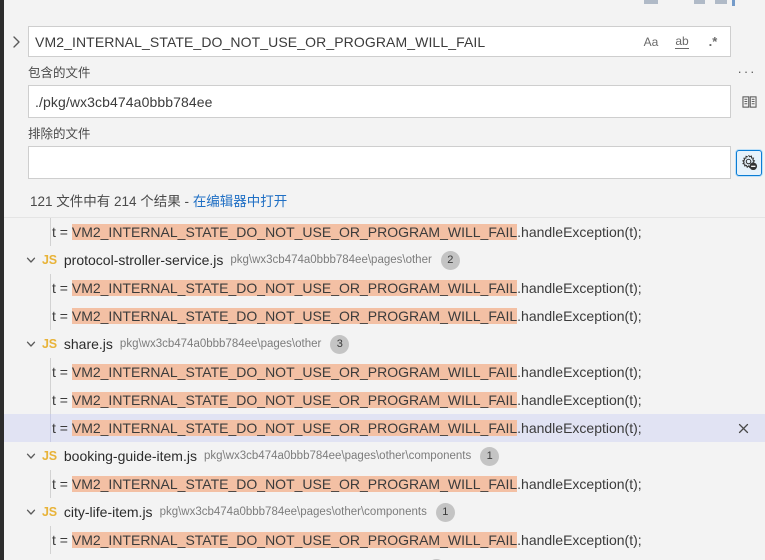 This screenshot has width=765, height=560. I want to click on close-icon, so click(743, 428).